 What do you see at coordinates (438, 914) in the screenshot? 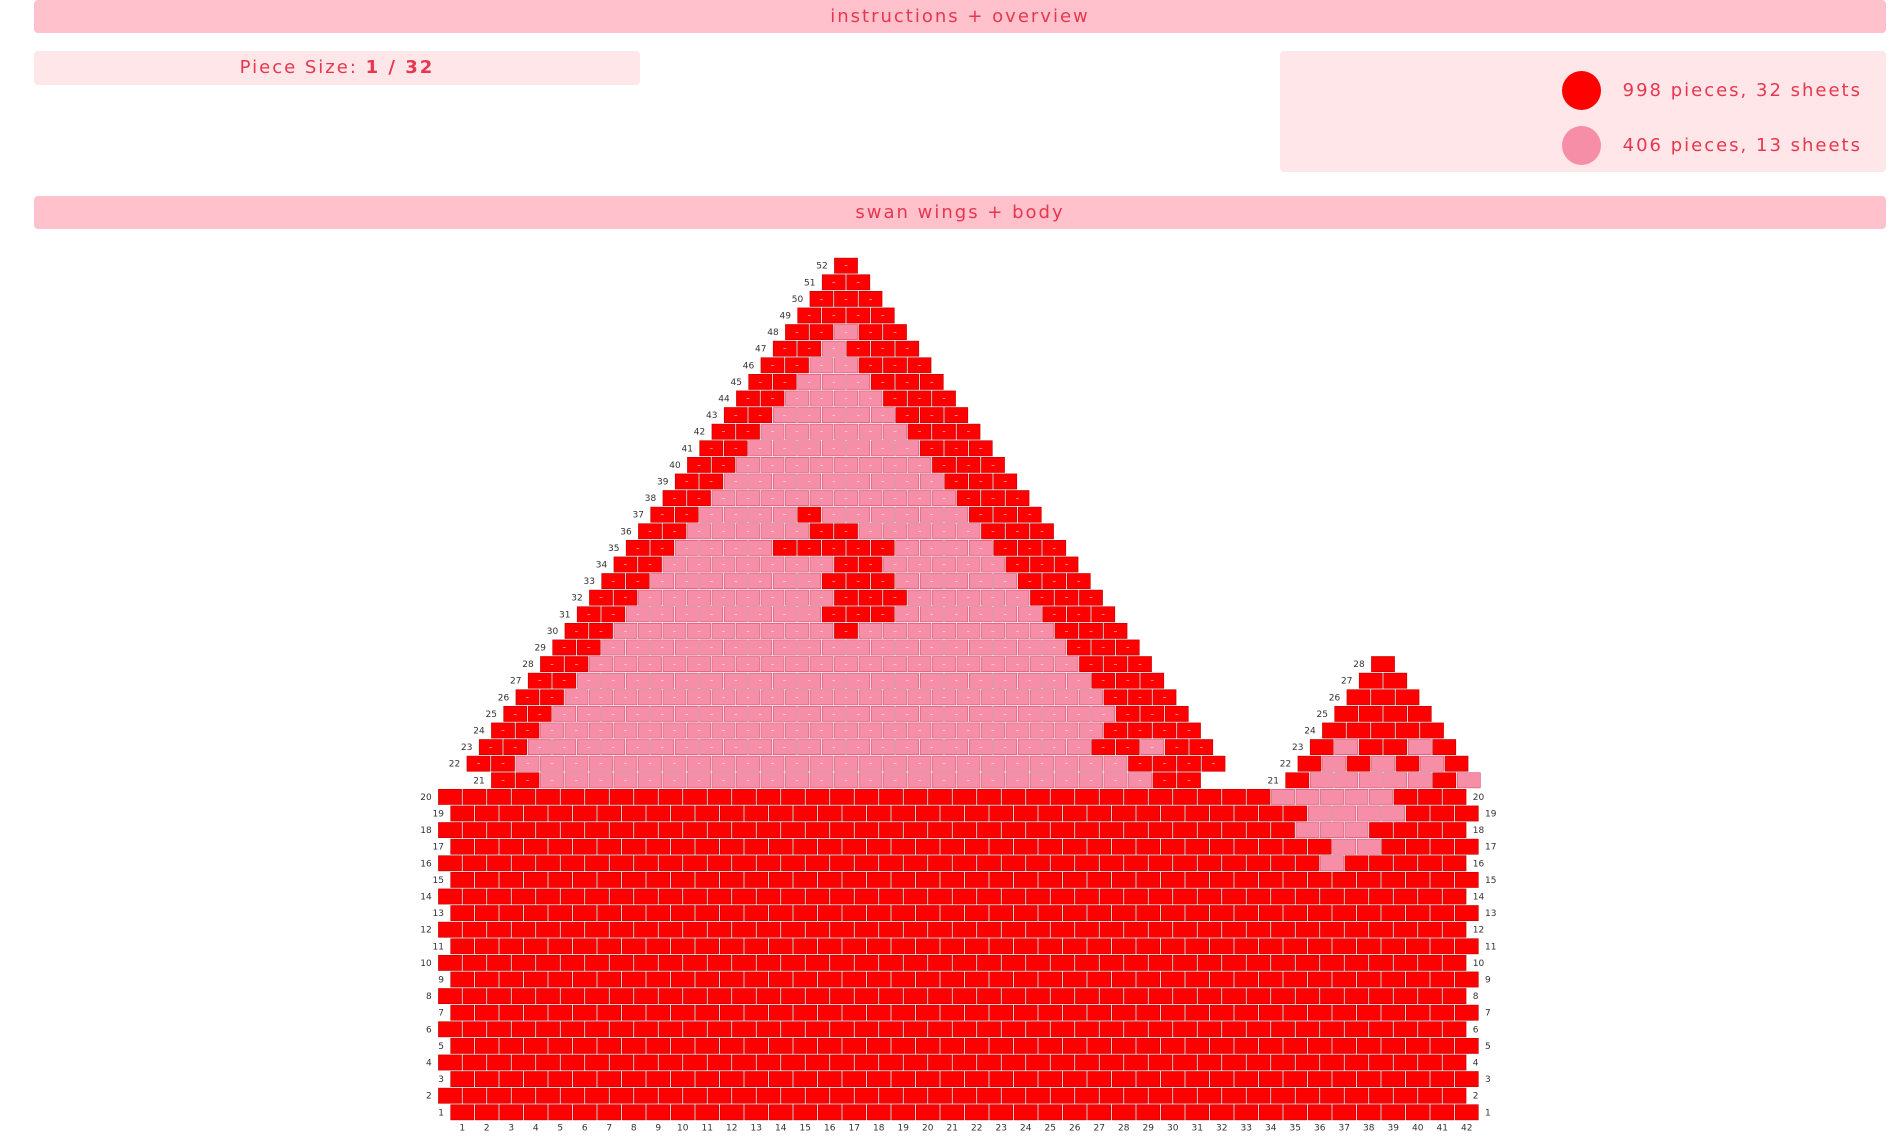
I see `row-number-left: 13` at bounding box center [438, 914].